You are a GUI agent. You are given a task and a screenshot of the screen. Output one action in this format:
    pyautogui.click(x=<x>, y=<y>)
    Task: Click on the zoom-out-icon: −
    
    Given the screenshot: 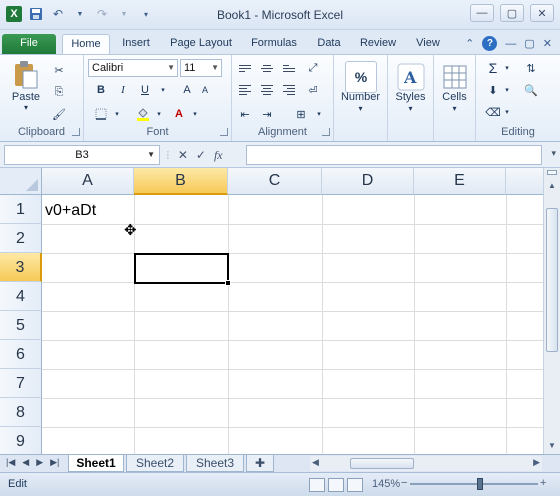 What is the action you would take?
    pyautogui.click(x=404, y=483)
    